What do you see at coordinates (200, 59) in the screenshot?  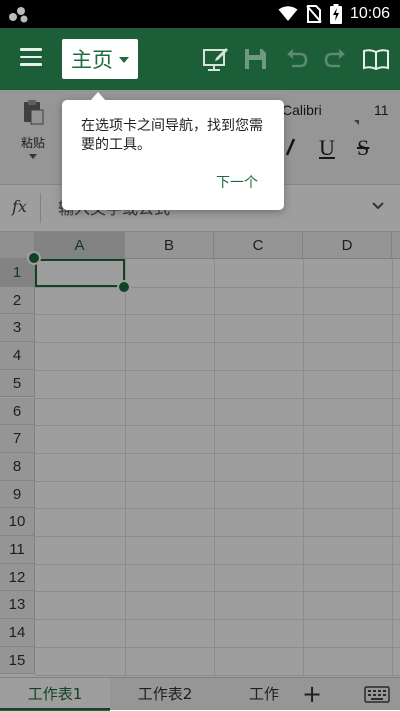 I see `title-bar: 主页` at bounding box center [200, 59].